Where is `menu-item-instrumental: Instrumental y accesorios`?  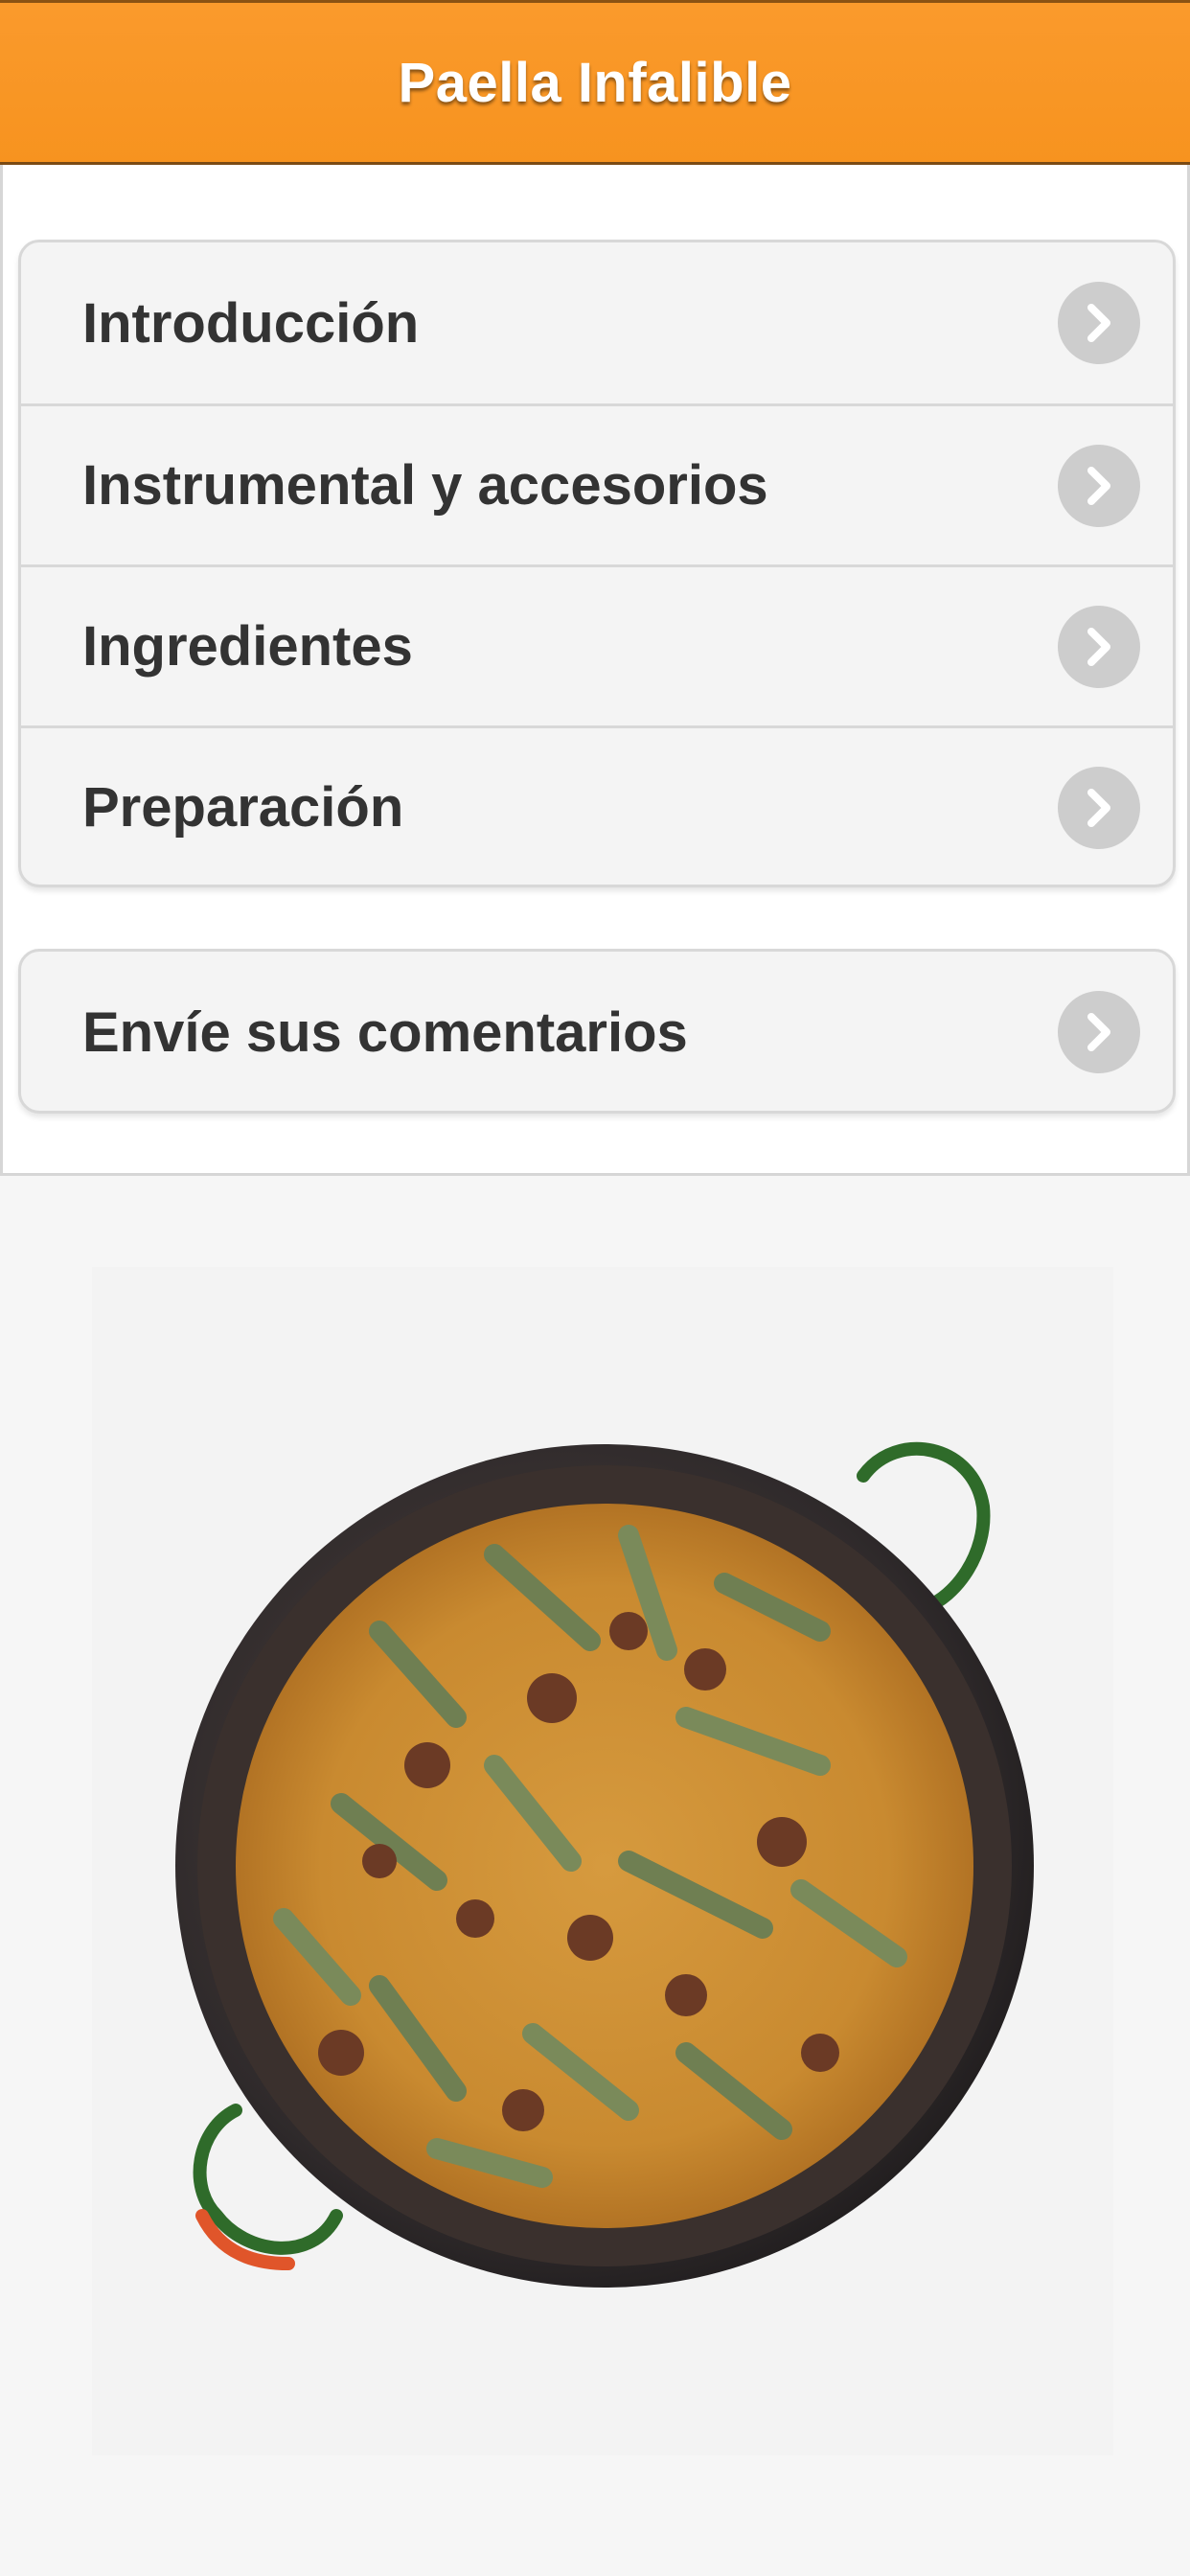
menu-item-instrumental: Instrumental y accesorios is located at coordinates (597, 483).